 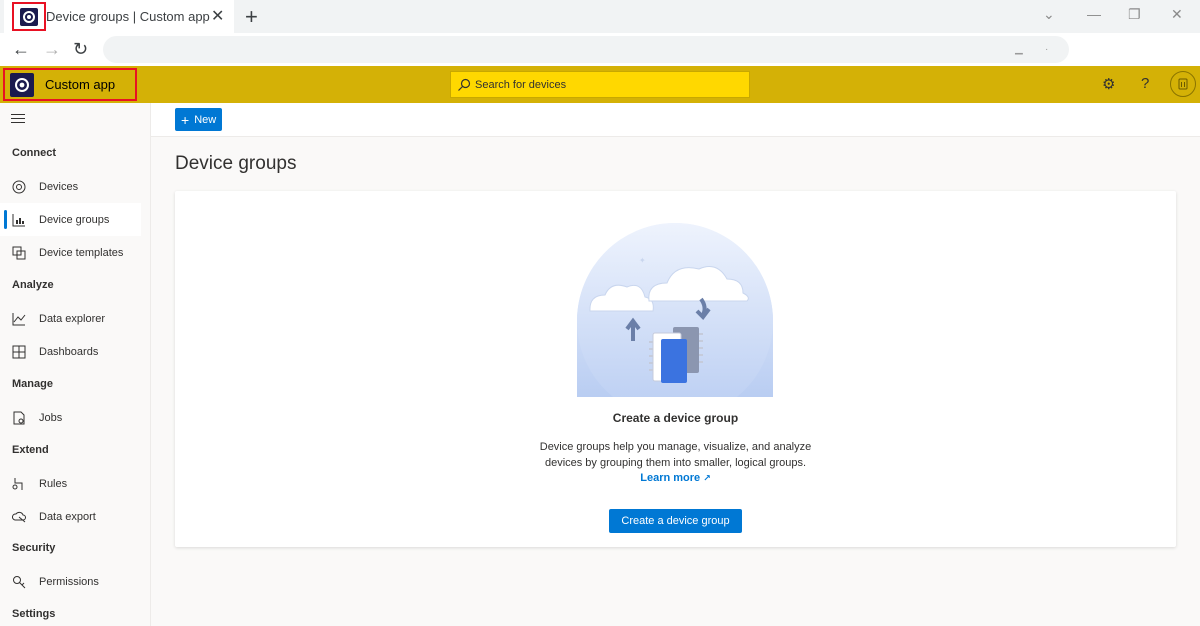 I want to click on forward-icon: →, so click(x=52, y=49).